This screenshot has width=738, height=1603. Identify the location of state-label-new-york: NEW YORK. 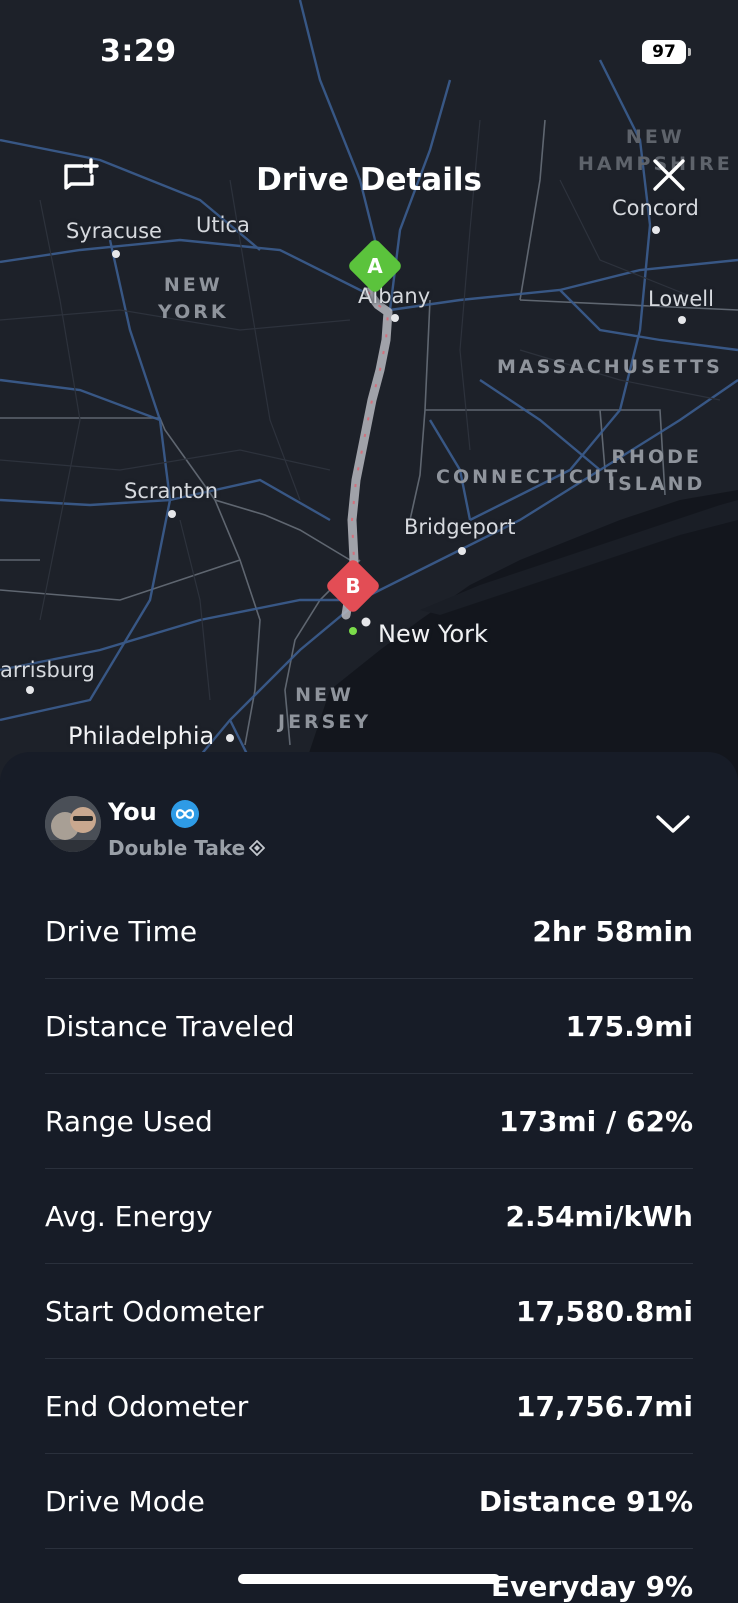
(193, 299).